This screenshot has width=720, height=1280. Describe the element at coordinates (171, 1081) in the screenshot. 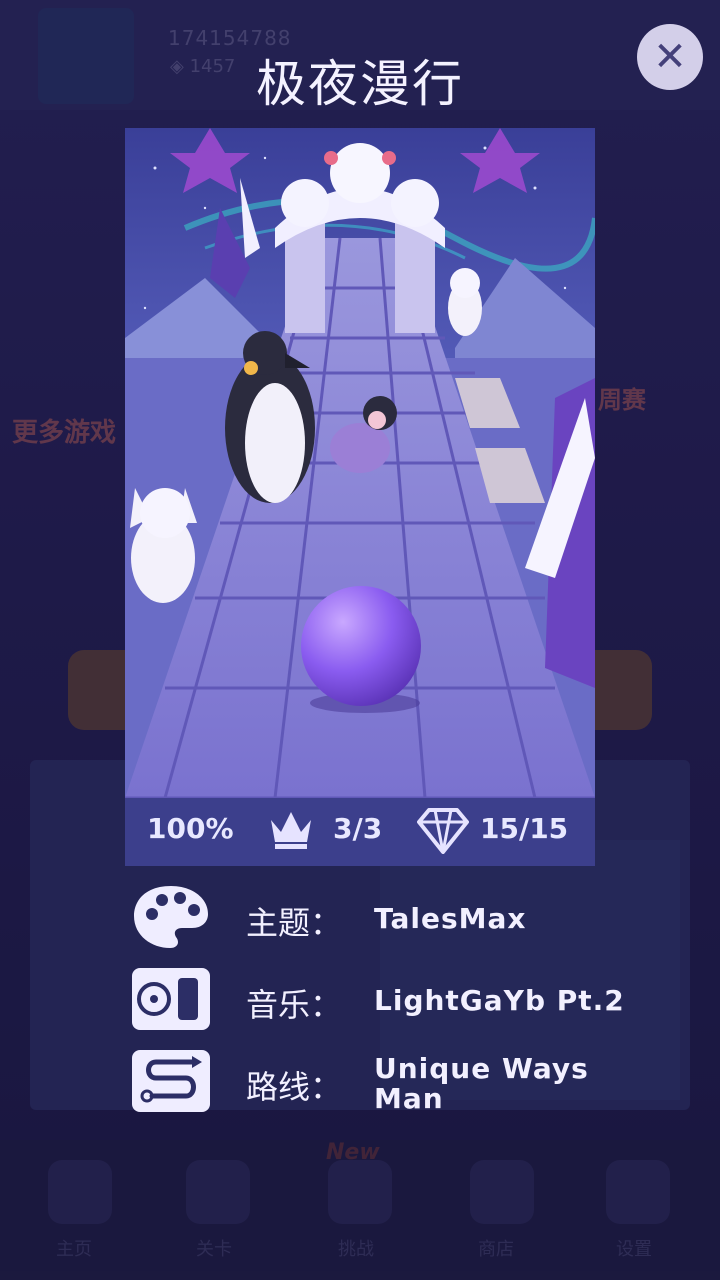

I see `route-icon` at that location.